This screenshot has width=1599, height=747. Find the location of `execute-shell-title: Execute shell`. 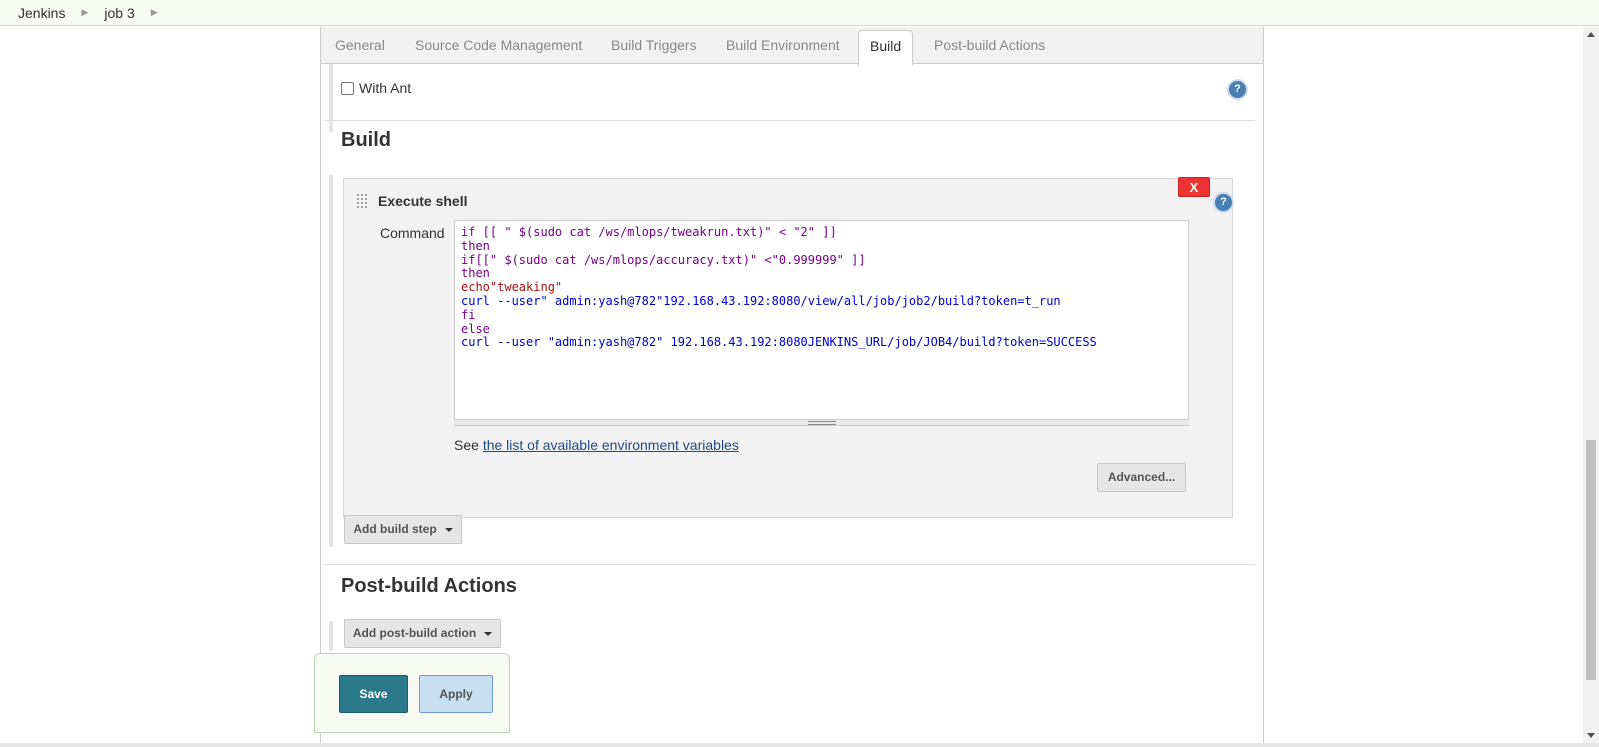

execute-shell-title: Execute shell is located at coordinates (423, 201).